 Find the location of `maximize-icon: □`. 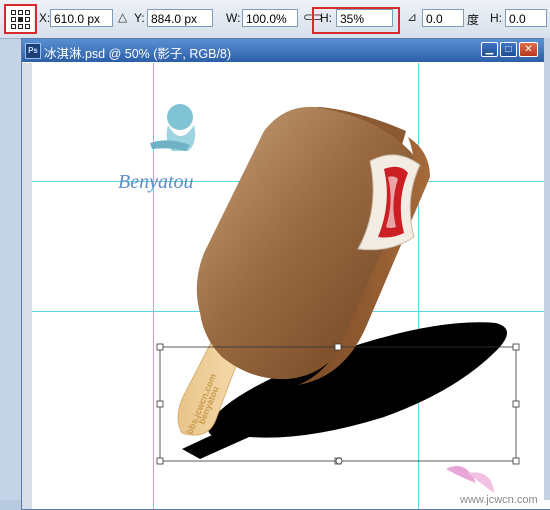

maximize-icon: □ is located at coordinates (508, 49).